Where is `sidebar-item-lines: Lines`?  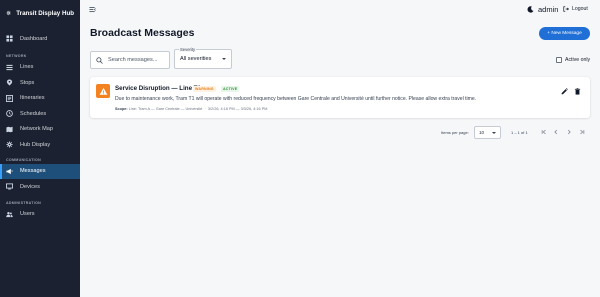 sidebar-item-lines: Lines is located at coordinates (40, 68).